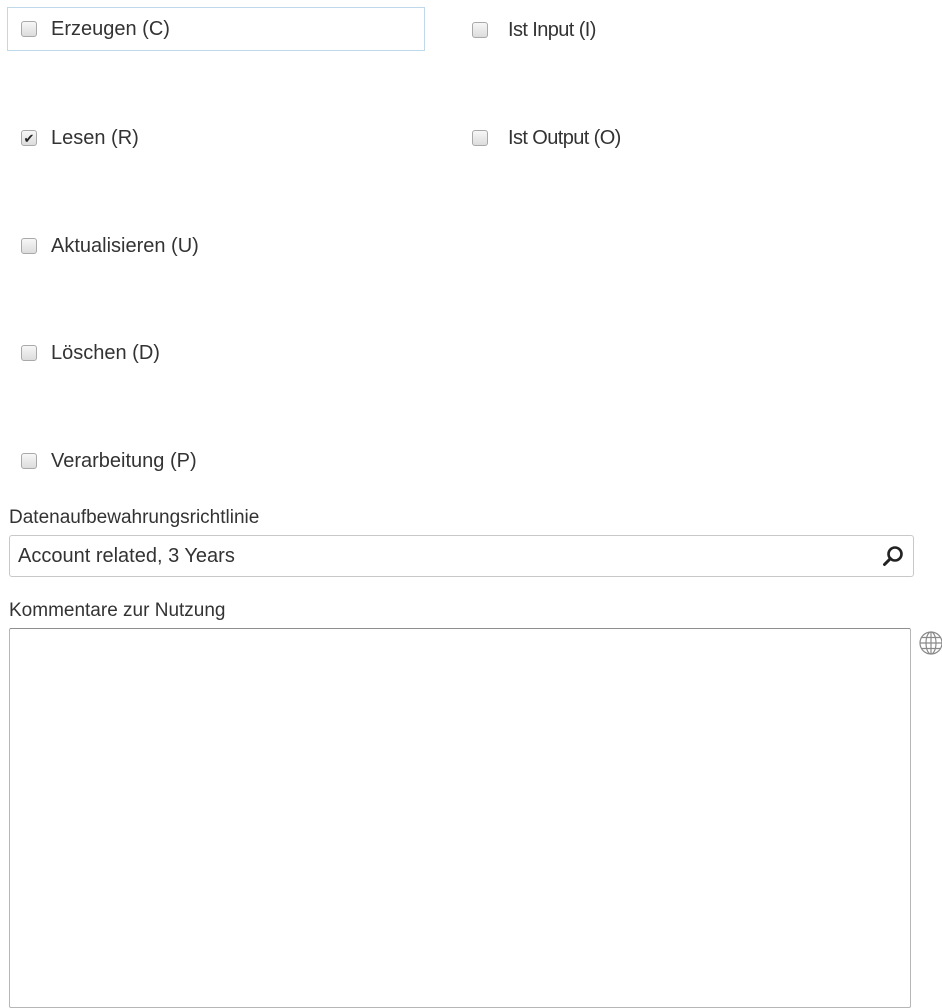  I want to click on delete-label: Löschen (D), so click(105, 352).